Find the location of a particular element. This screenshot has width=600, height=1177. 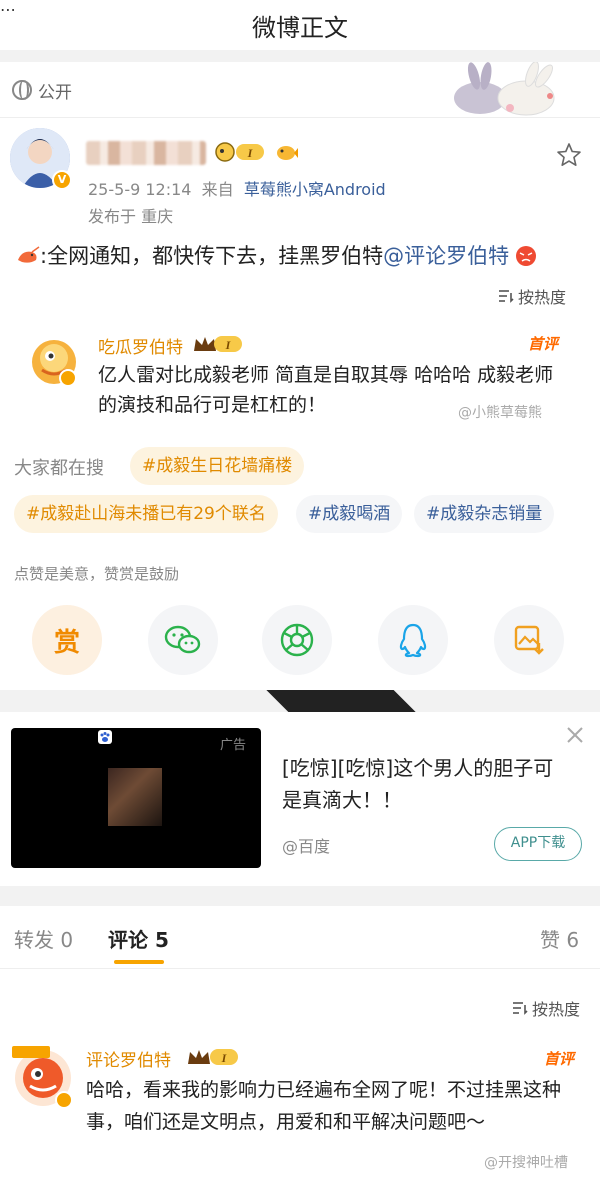

ad-label: 广告 is located at coordinates (233, 745).